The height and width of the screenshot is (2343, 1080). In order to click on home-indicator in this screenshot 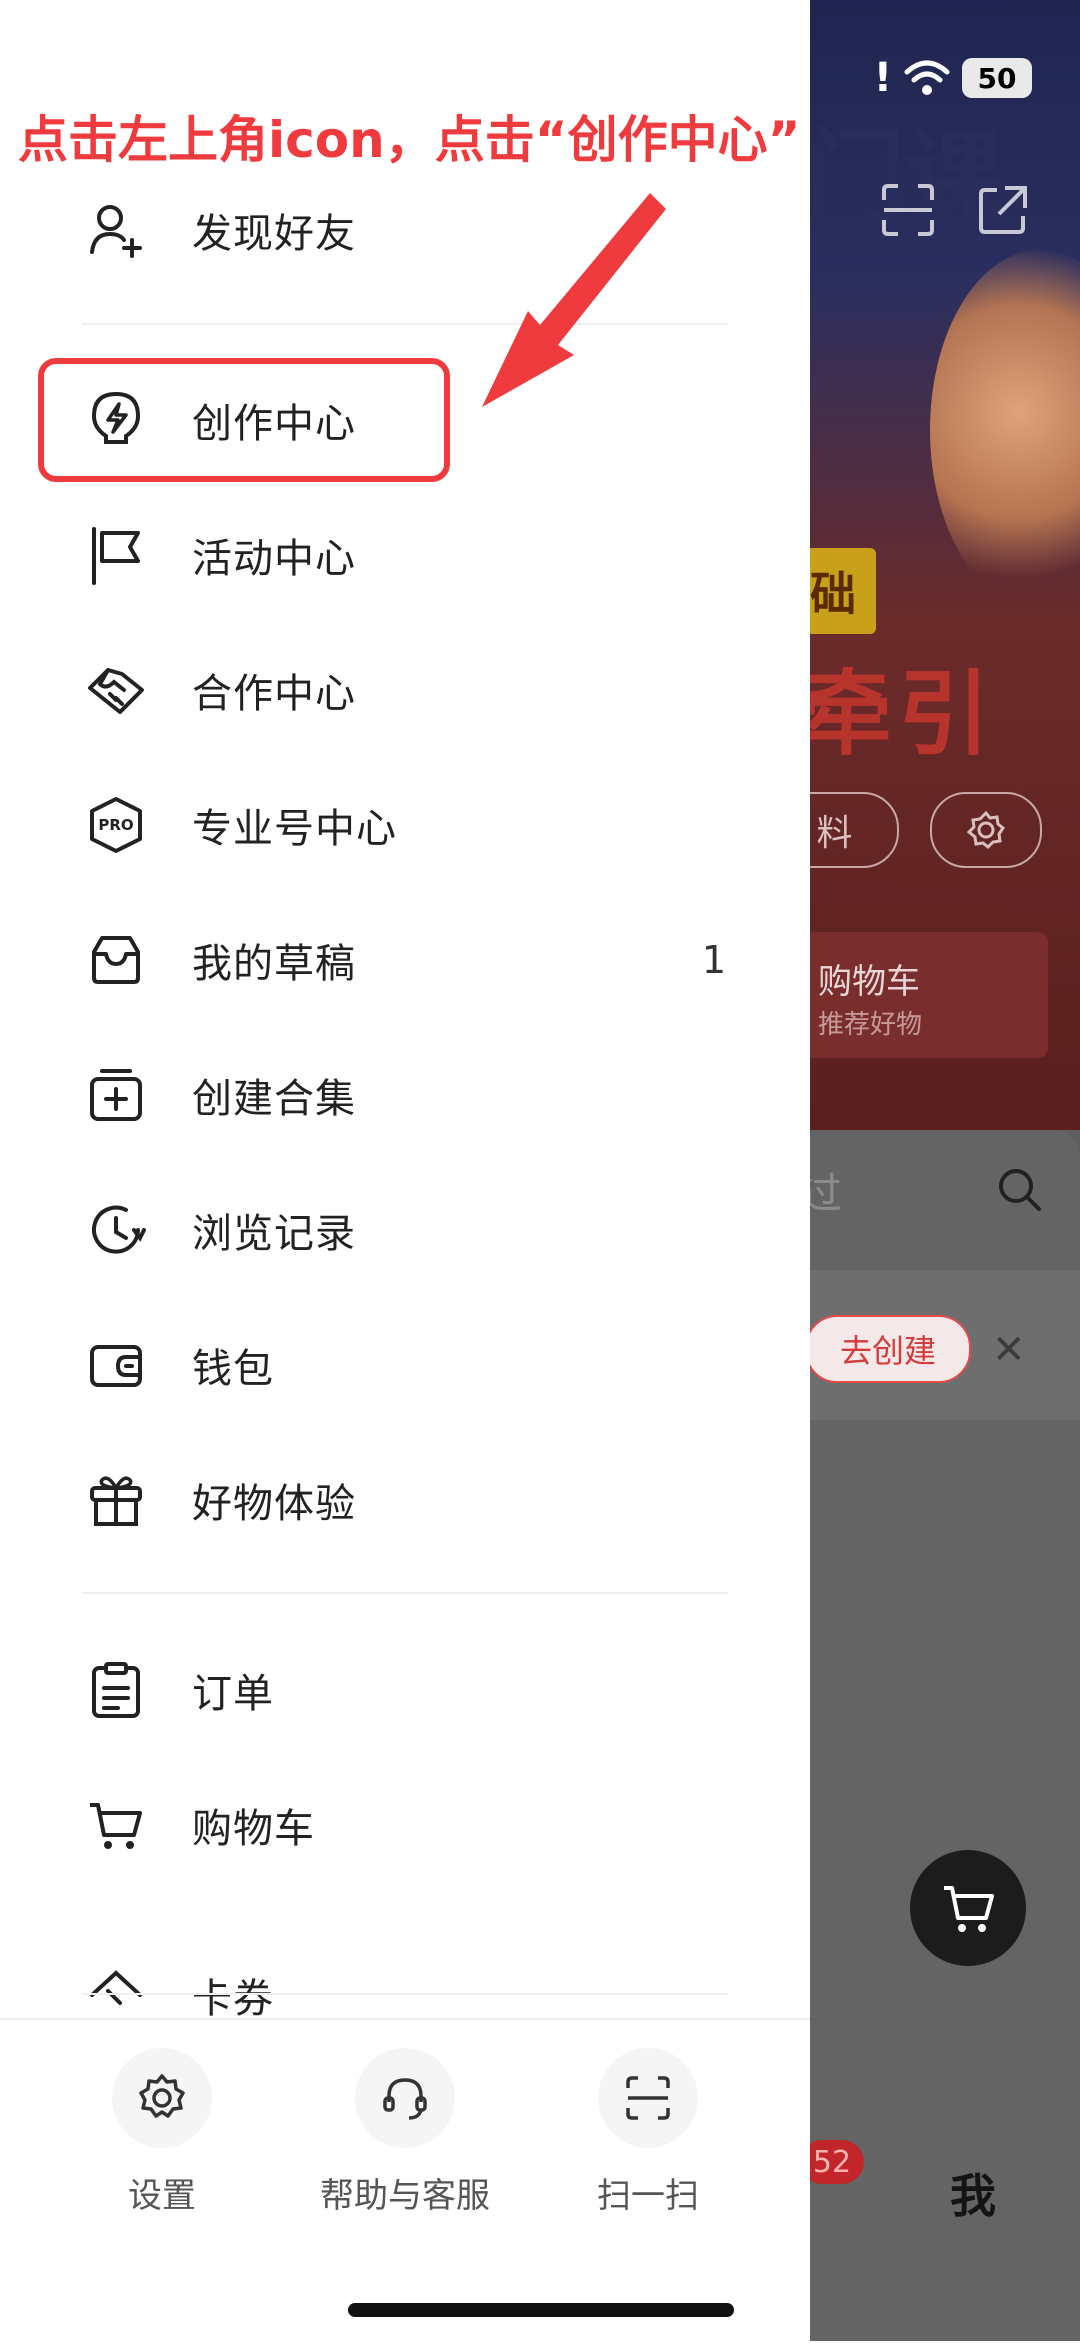, I will do `click(541, 2310)`.